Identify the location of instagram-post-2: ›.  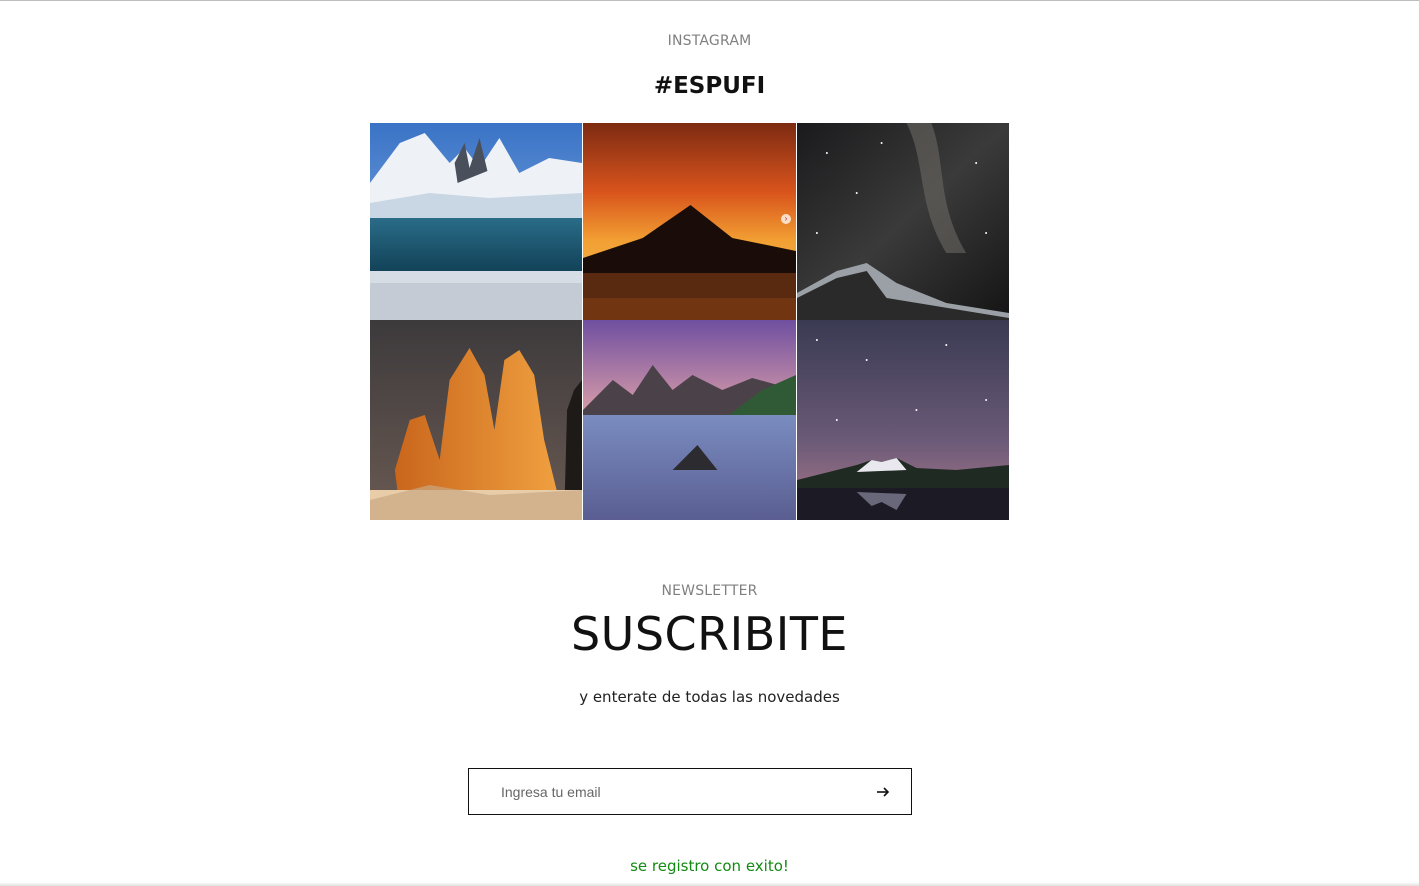
(690, 221).